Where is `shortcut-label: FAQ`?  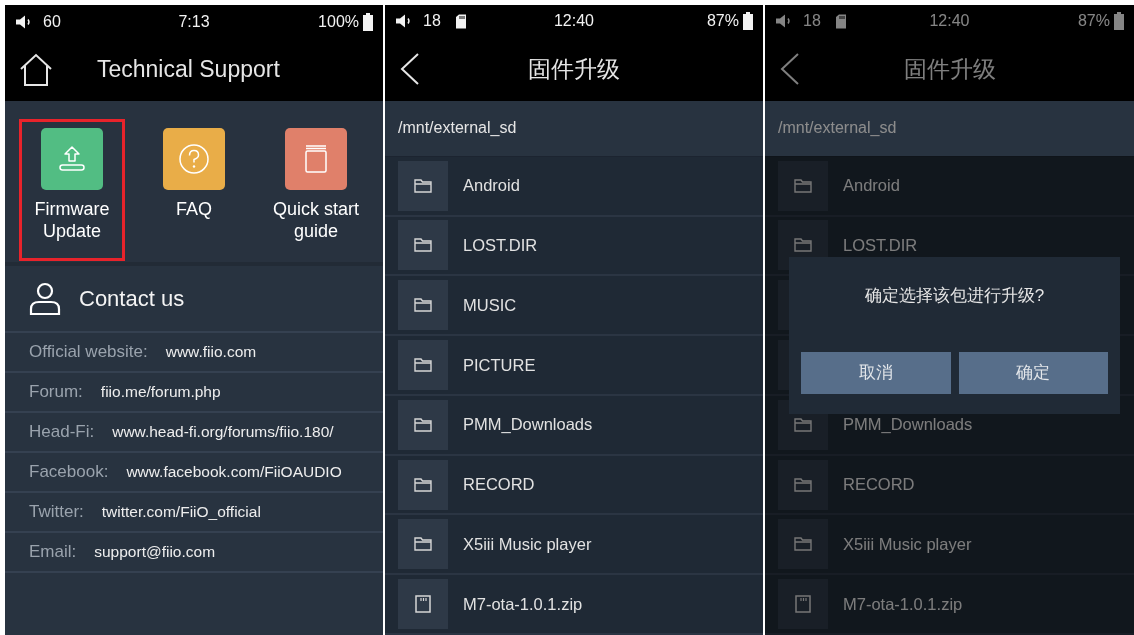
shortcut-label: FAQ is located at coordinates (194, 209).